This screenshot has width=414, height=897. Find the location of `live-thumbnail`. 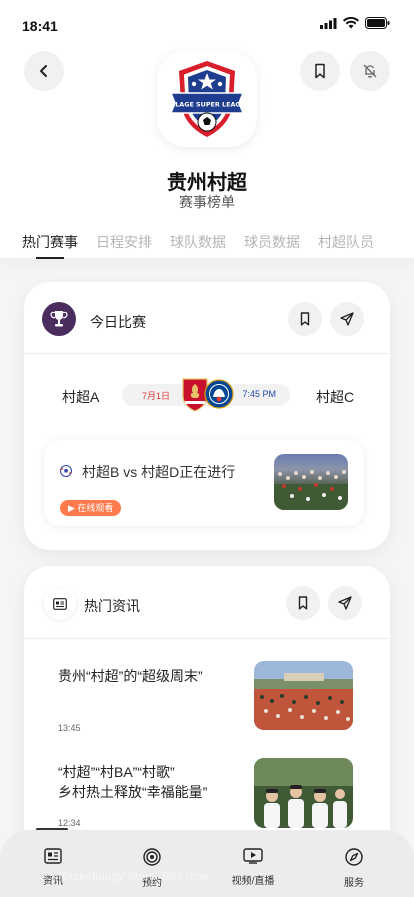

live-thumbnail is located at coordinates (311, 482).